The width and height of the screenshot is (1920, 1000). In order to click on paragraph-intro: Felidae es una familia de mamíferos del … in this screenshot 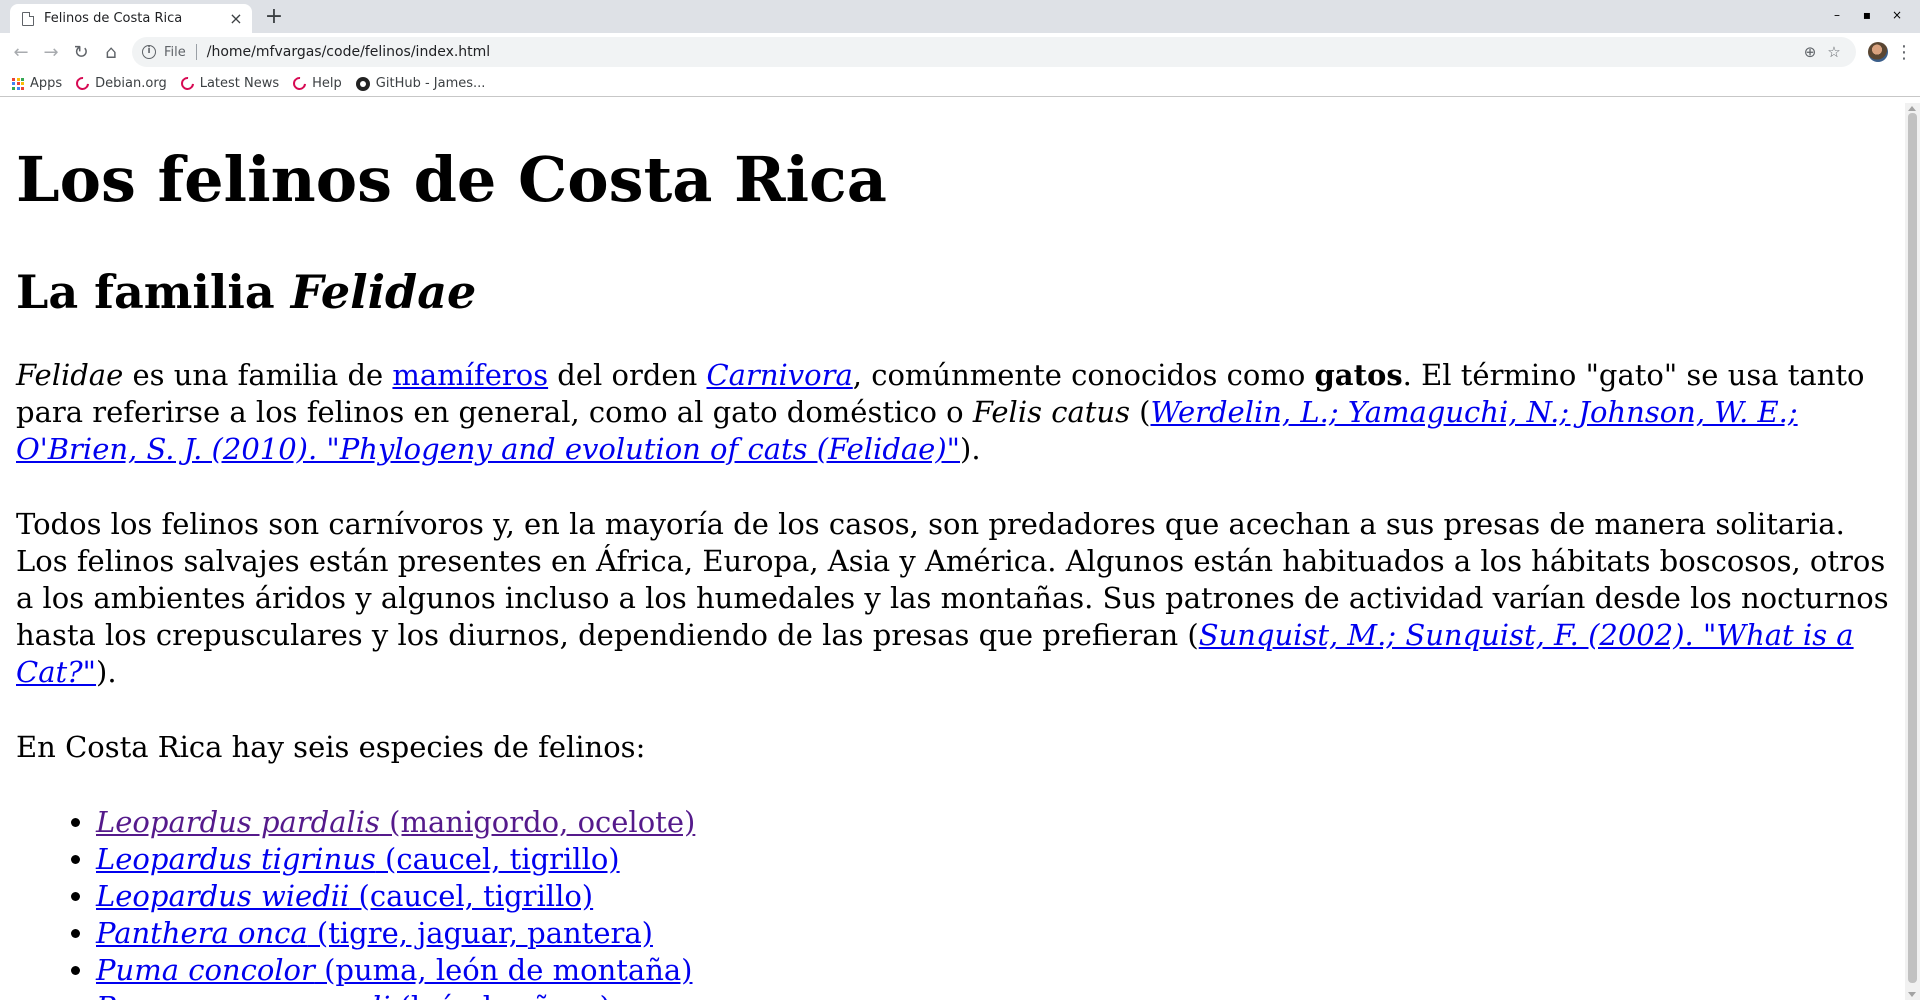, I will do `click(952, 412)`.